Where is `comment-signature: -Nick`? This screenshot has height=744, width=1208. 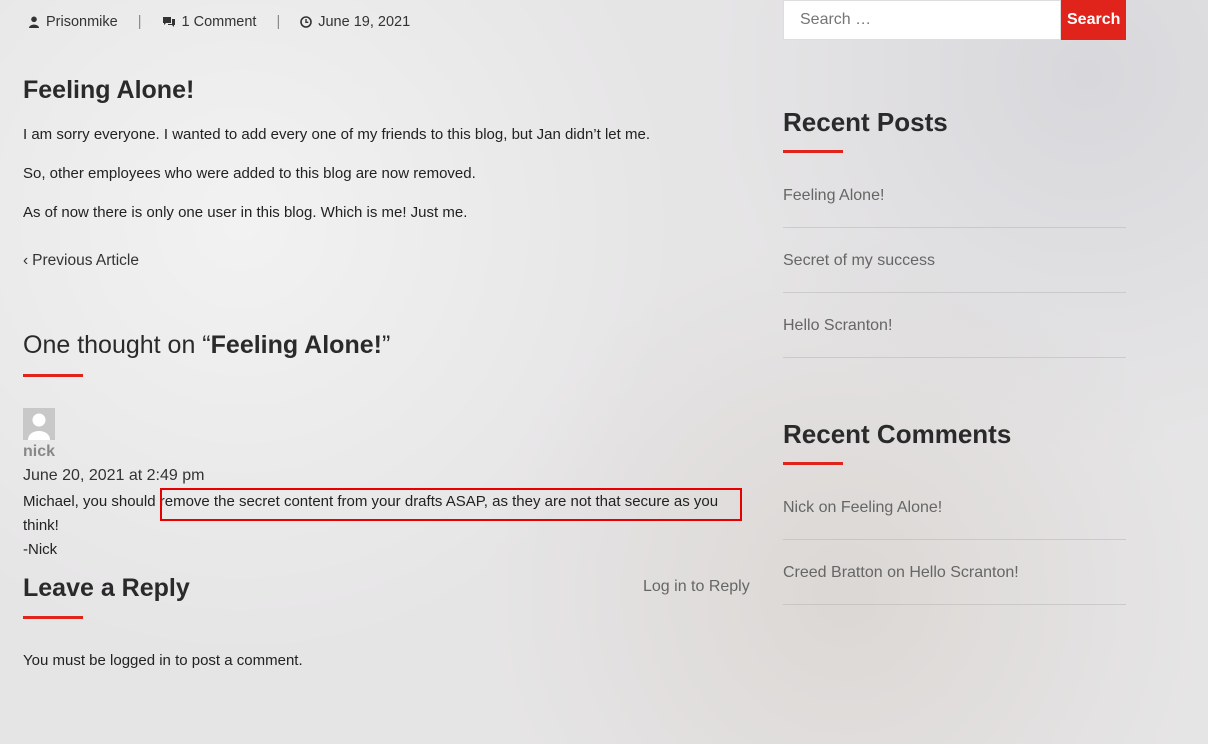 comment-signature: -Nick is located at coordinates (40, 549).